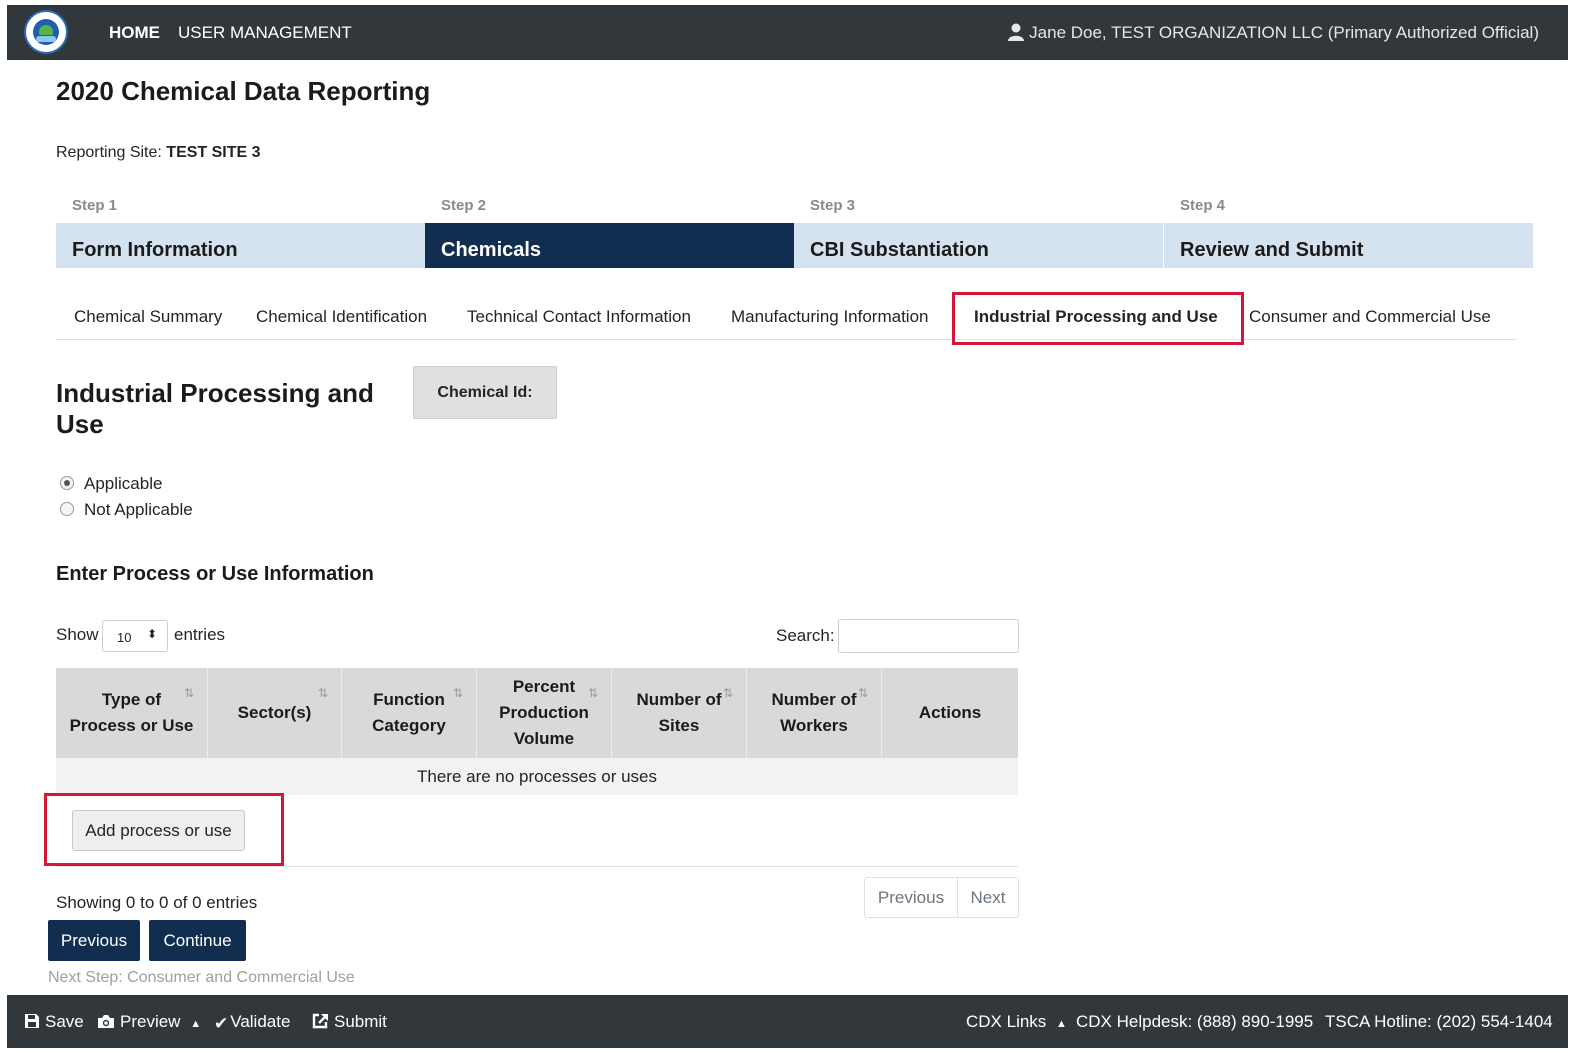 The height and width of the screenshot is (1053, 1585). What do you see at coordinates (988, 897) in the screenshot?
I see `pagination-next: Next` at bounding box center [988, 897].